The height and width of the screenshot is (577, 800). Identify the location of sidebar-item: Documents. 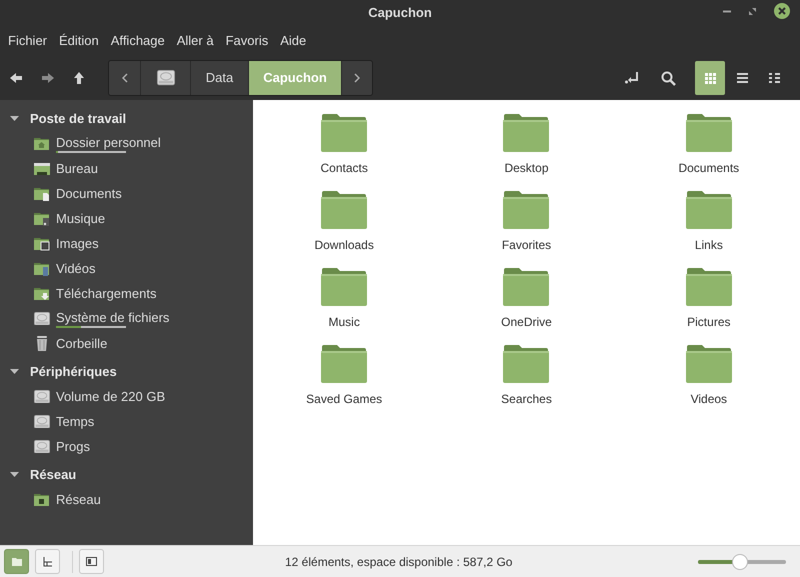
(126, 193).